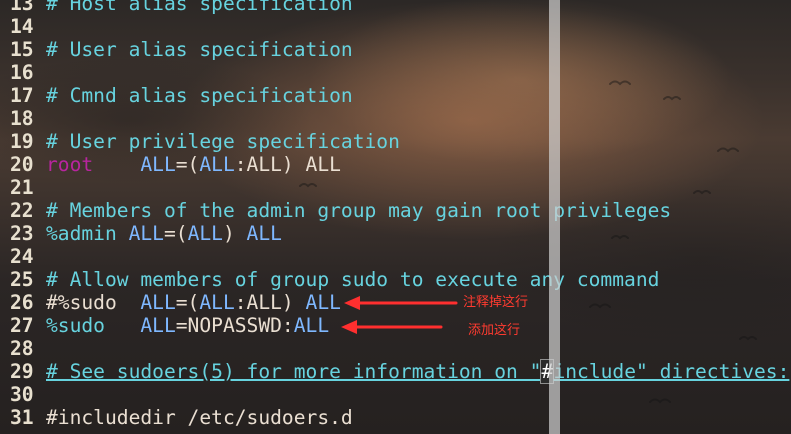 The height and width of the screenshot is (434, 791). I want to click on annotation-add-line: 添加这行, so click(494, 330).